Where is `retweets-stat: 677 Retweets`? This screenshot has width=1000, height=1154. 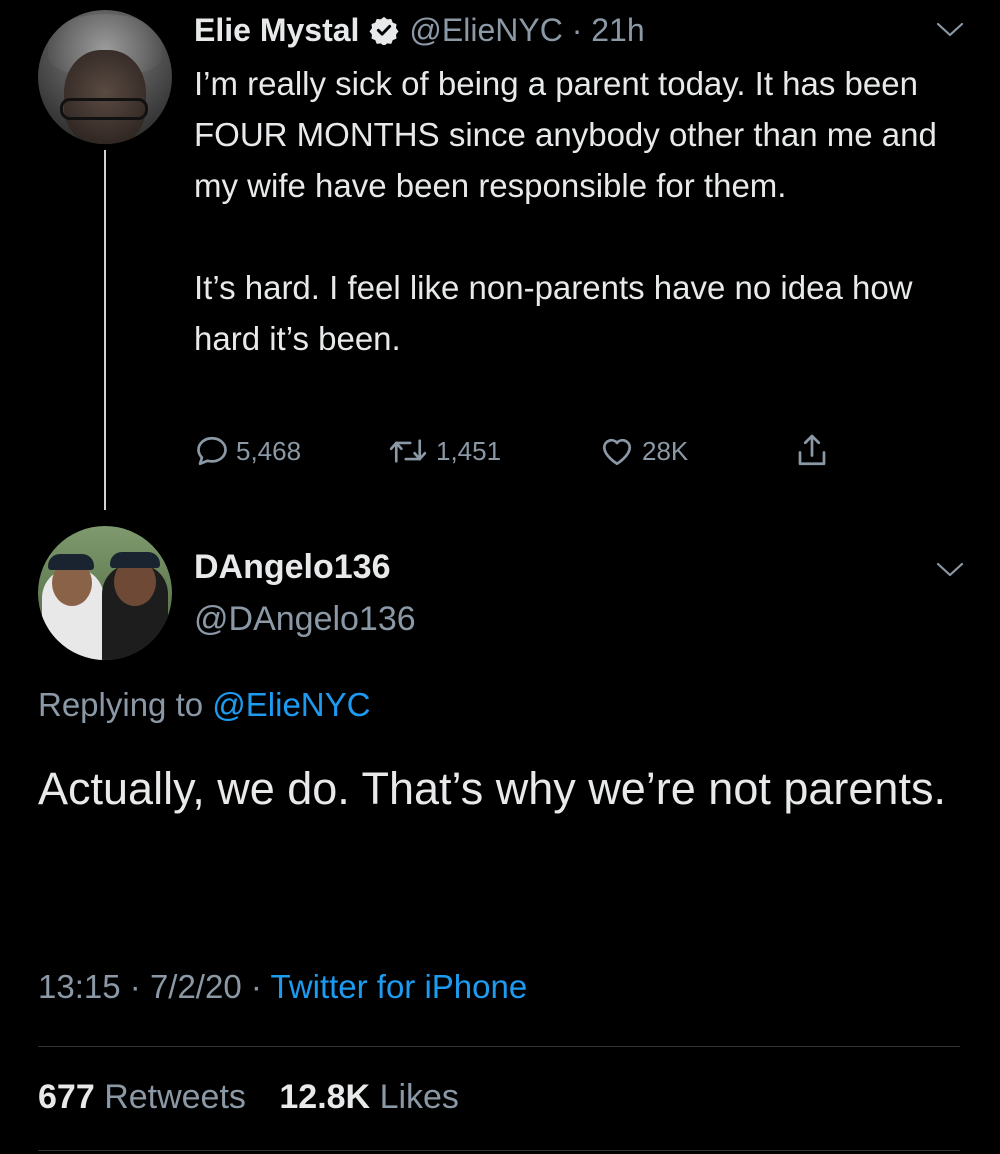
retweets-stat: 677 Retweets is located at coordinates (154, 1097).